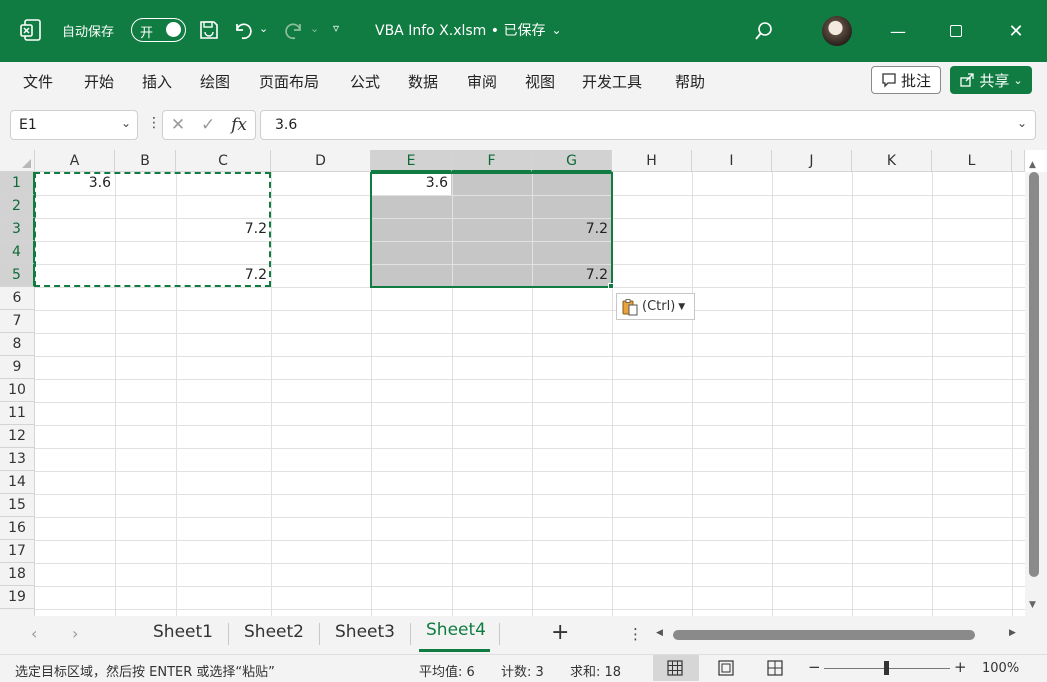 The width and height of the screenshot is (1047, 682). I want to click on search-icon, so click(764, 31).